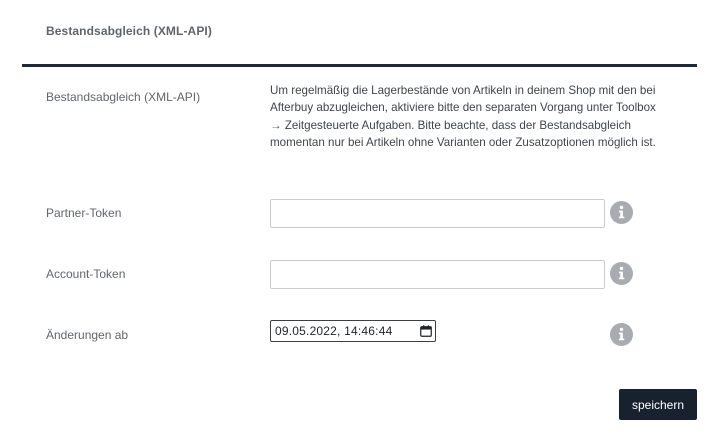  What do you see at coordinates (437, 274) in the screenshot?
I see `account-token-input` at bounding box center [437, 274].